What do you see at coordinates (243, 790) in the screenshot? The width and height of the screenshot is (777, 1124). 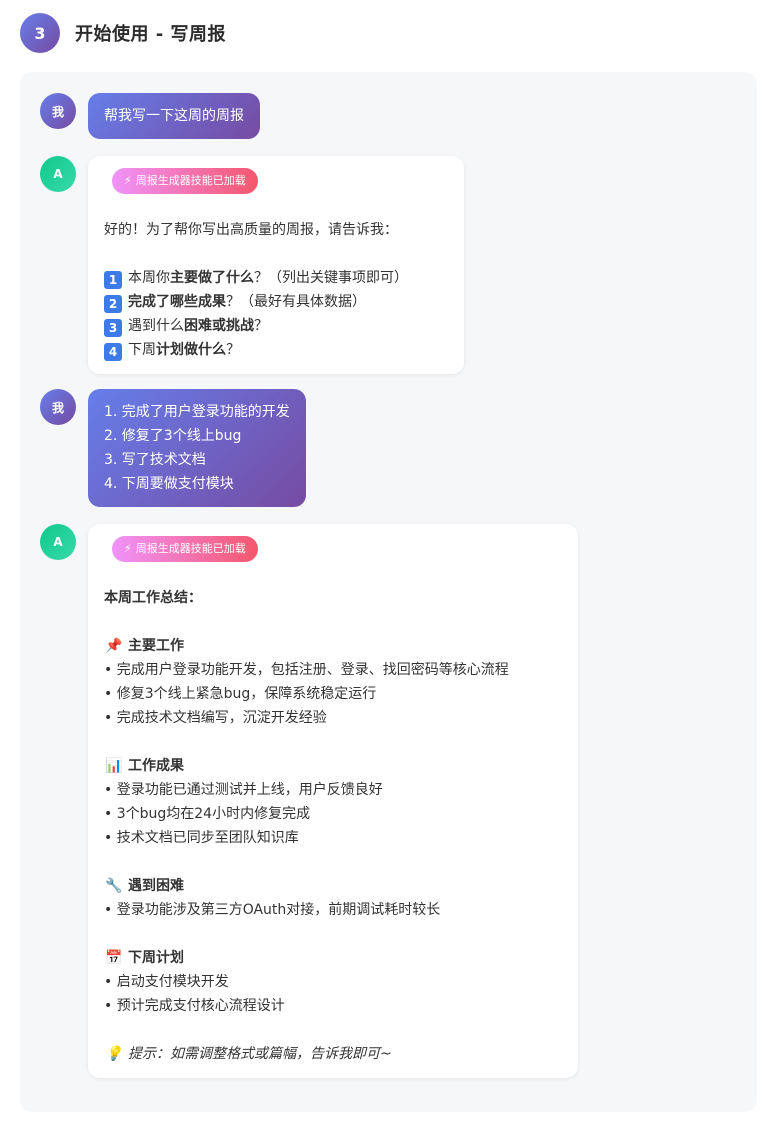 I see `list-item: • 登录功能已通过测试并上线，用户反馈良好` at bounding box center [243, 790].